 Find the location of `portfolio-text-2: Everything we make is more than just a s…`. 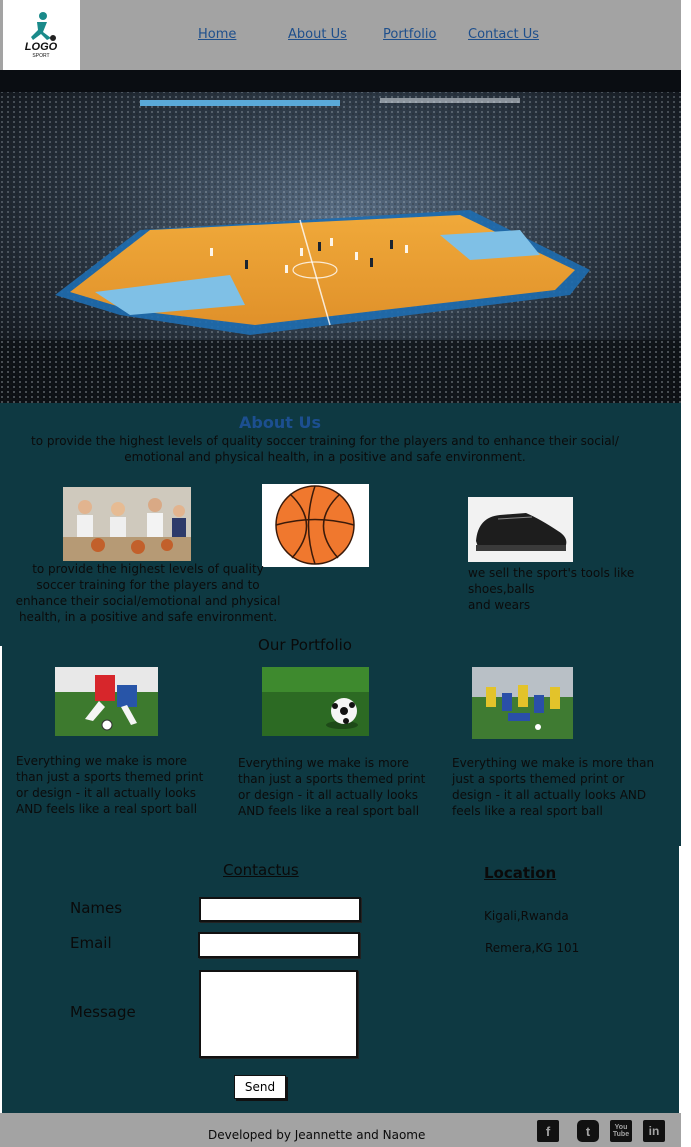

portfolio-text-2: Everything we make is more than just a s… is located at coordinates (332, 787).